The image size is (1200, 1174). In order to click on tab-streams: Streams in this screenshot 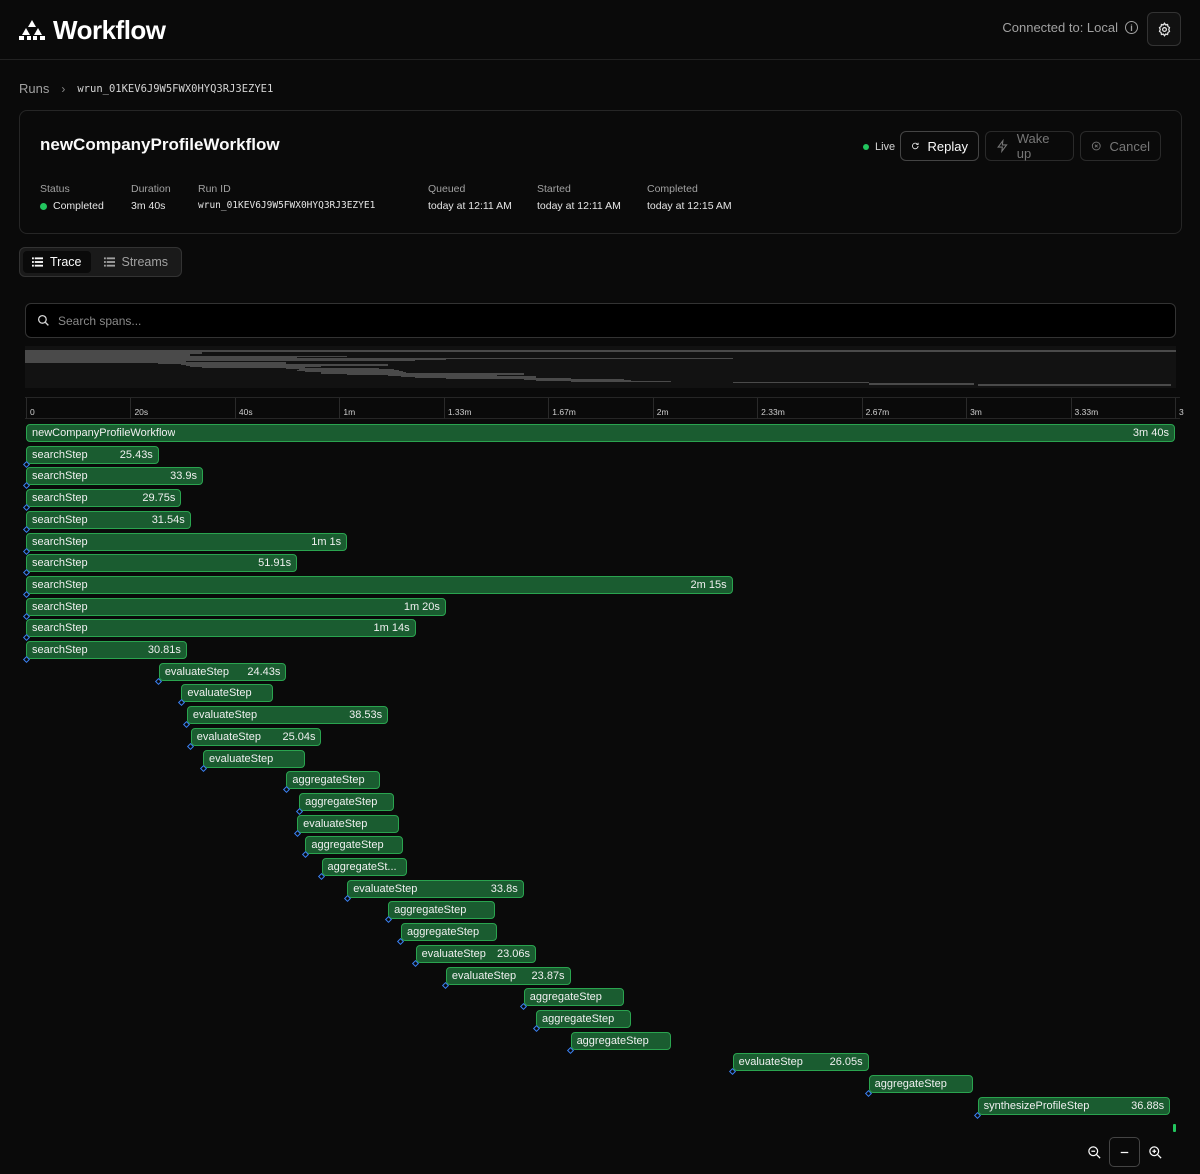, I will do `click(136, 262)`.